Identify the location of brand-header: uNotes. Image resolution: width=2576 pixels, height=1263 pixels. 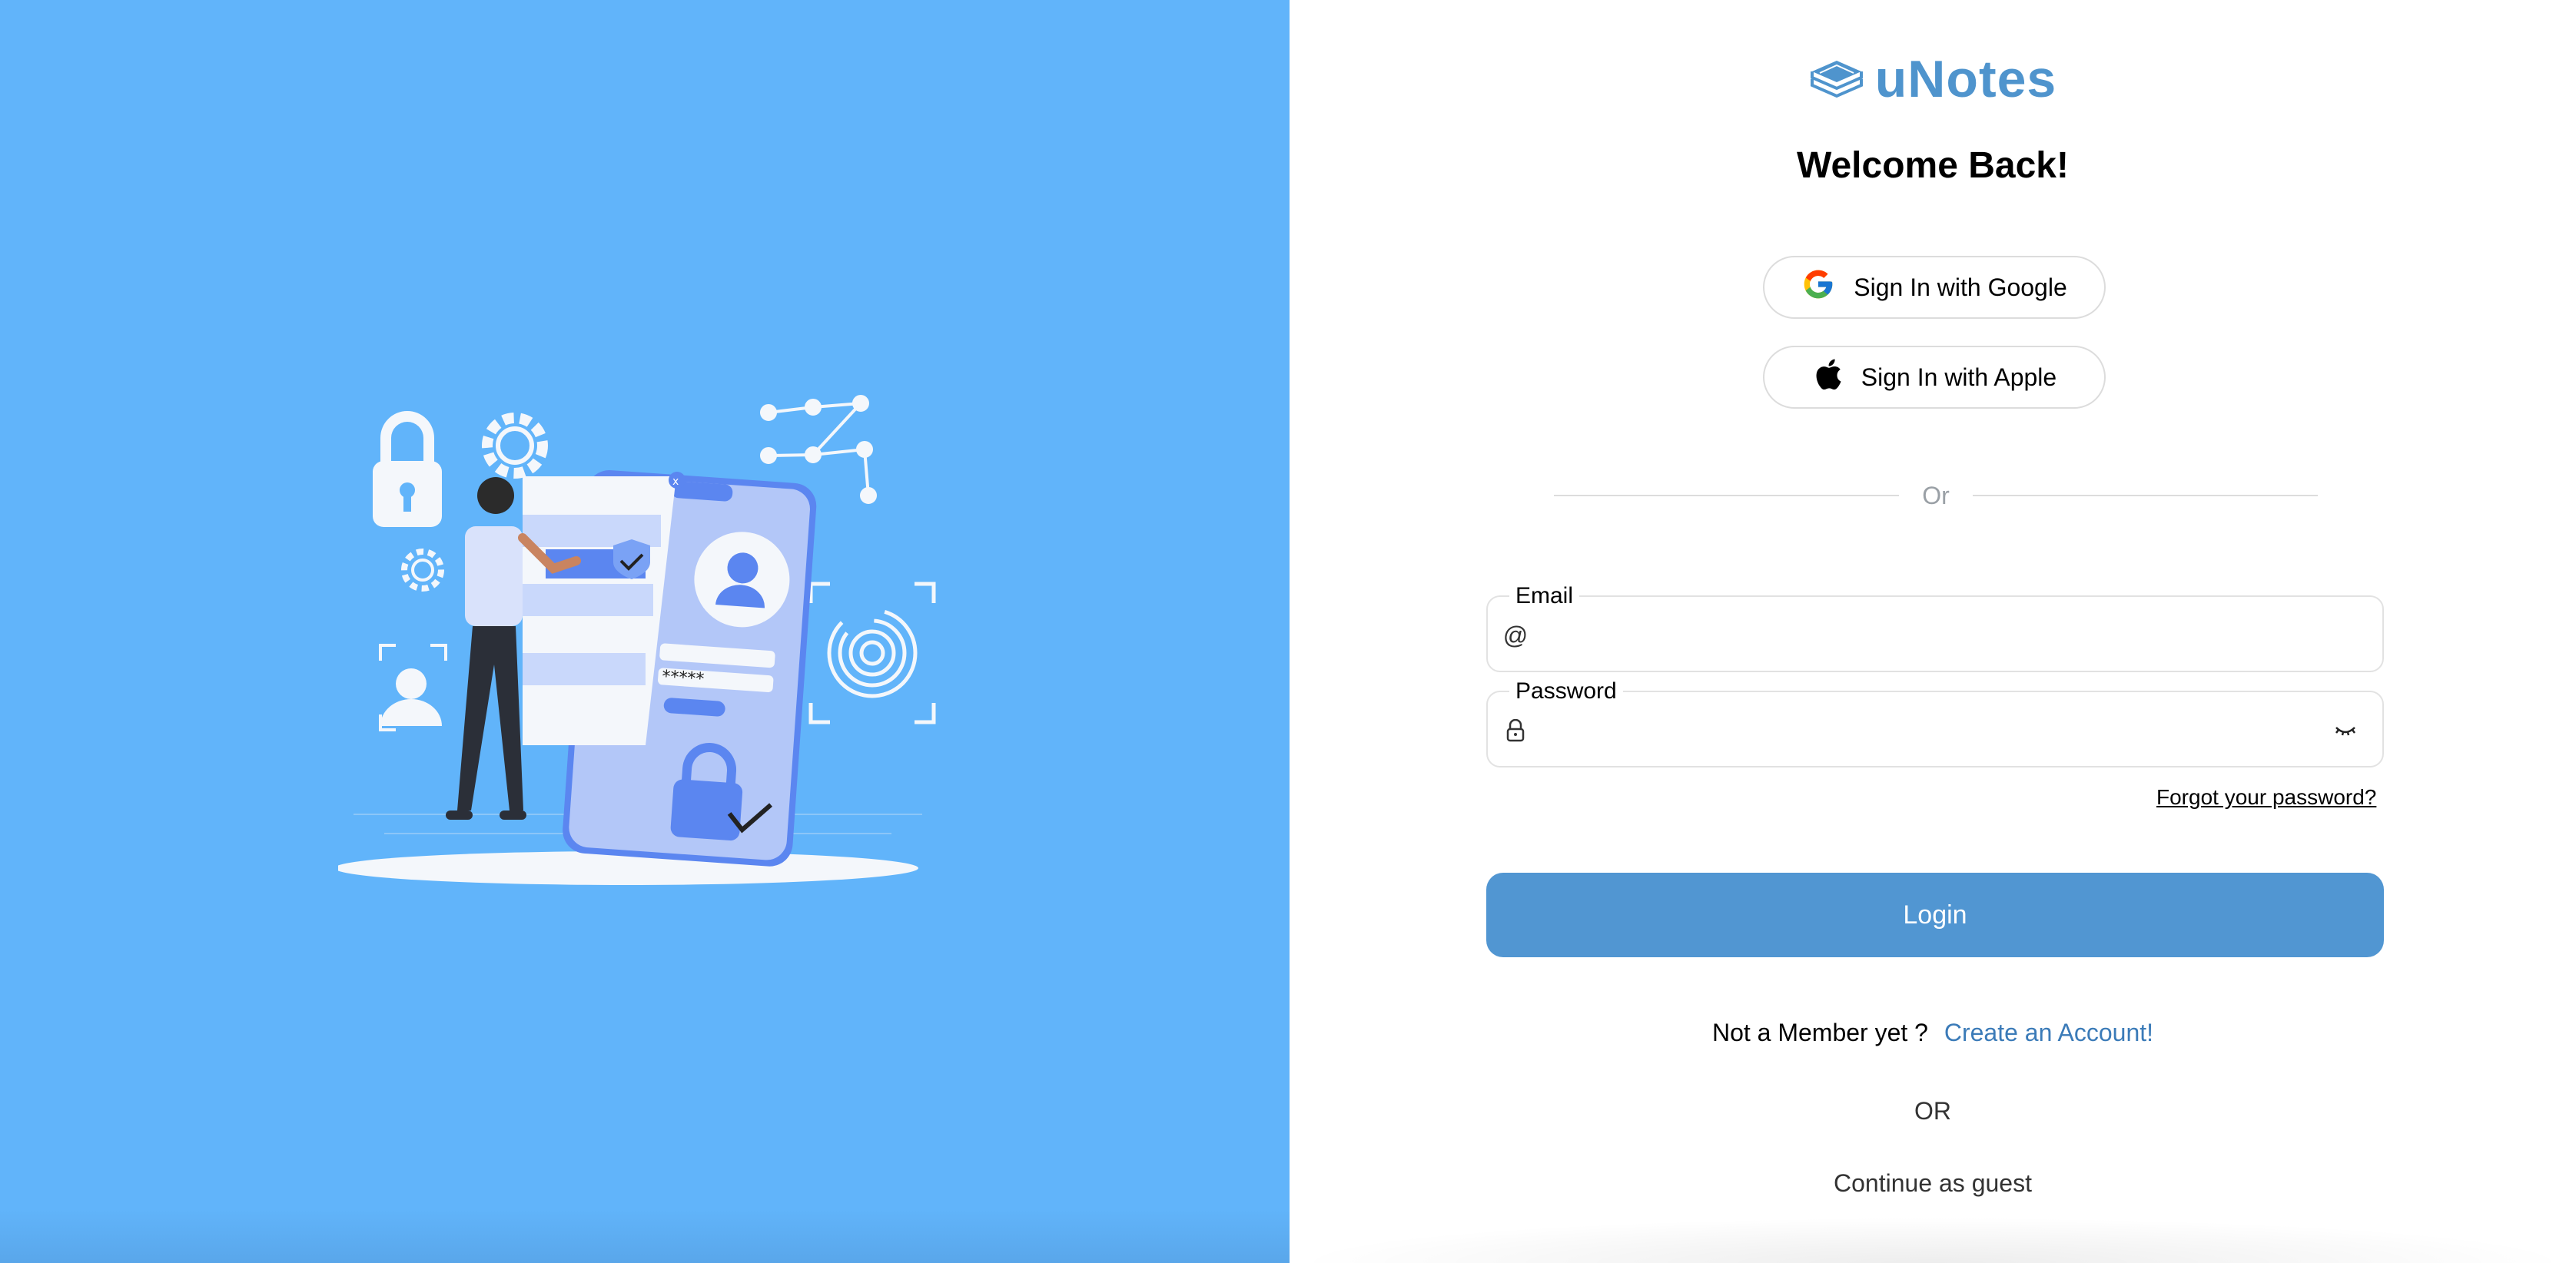
(1933, 79).